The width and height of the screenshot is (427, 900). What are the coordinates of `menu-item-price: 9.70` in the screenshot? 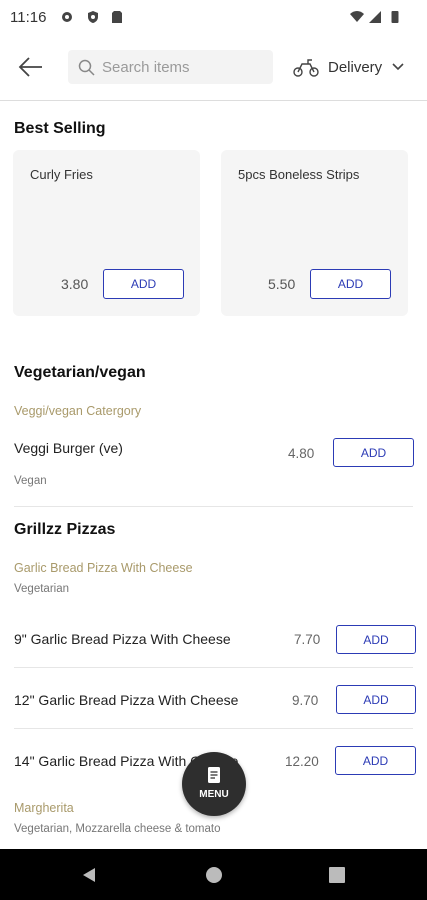 It's located at (305, 700).